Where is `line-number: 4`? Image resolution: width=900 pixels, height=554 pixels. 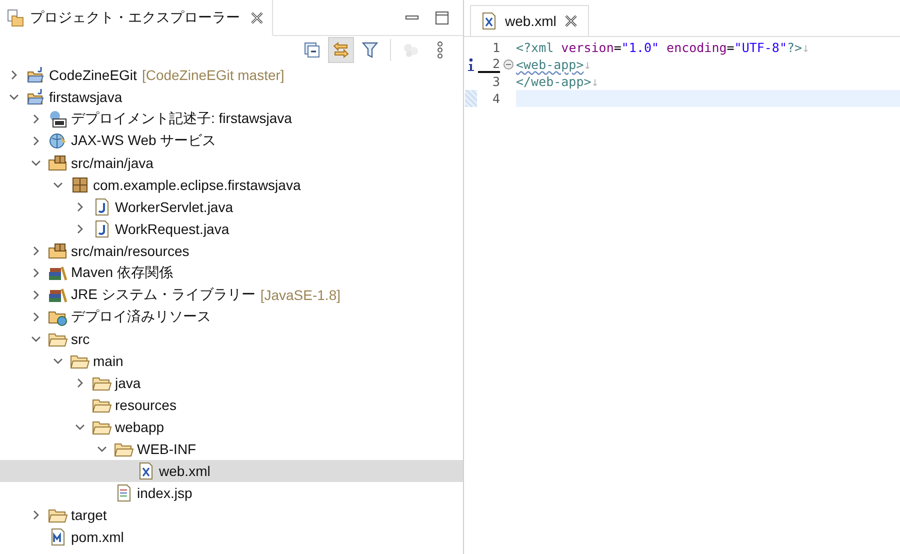
line-number: 4 is located at coordinates (495, 98).